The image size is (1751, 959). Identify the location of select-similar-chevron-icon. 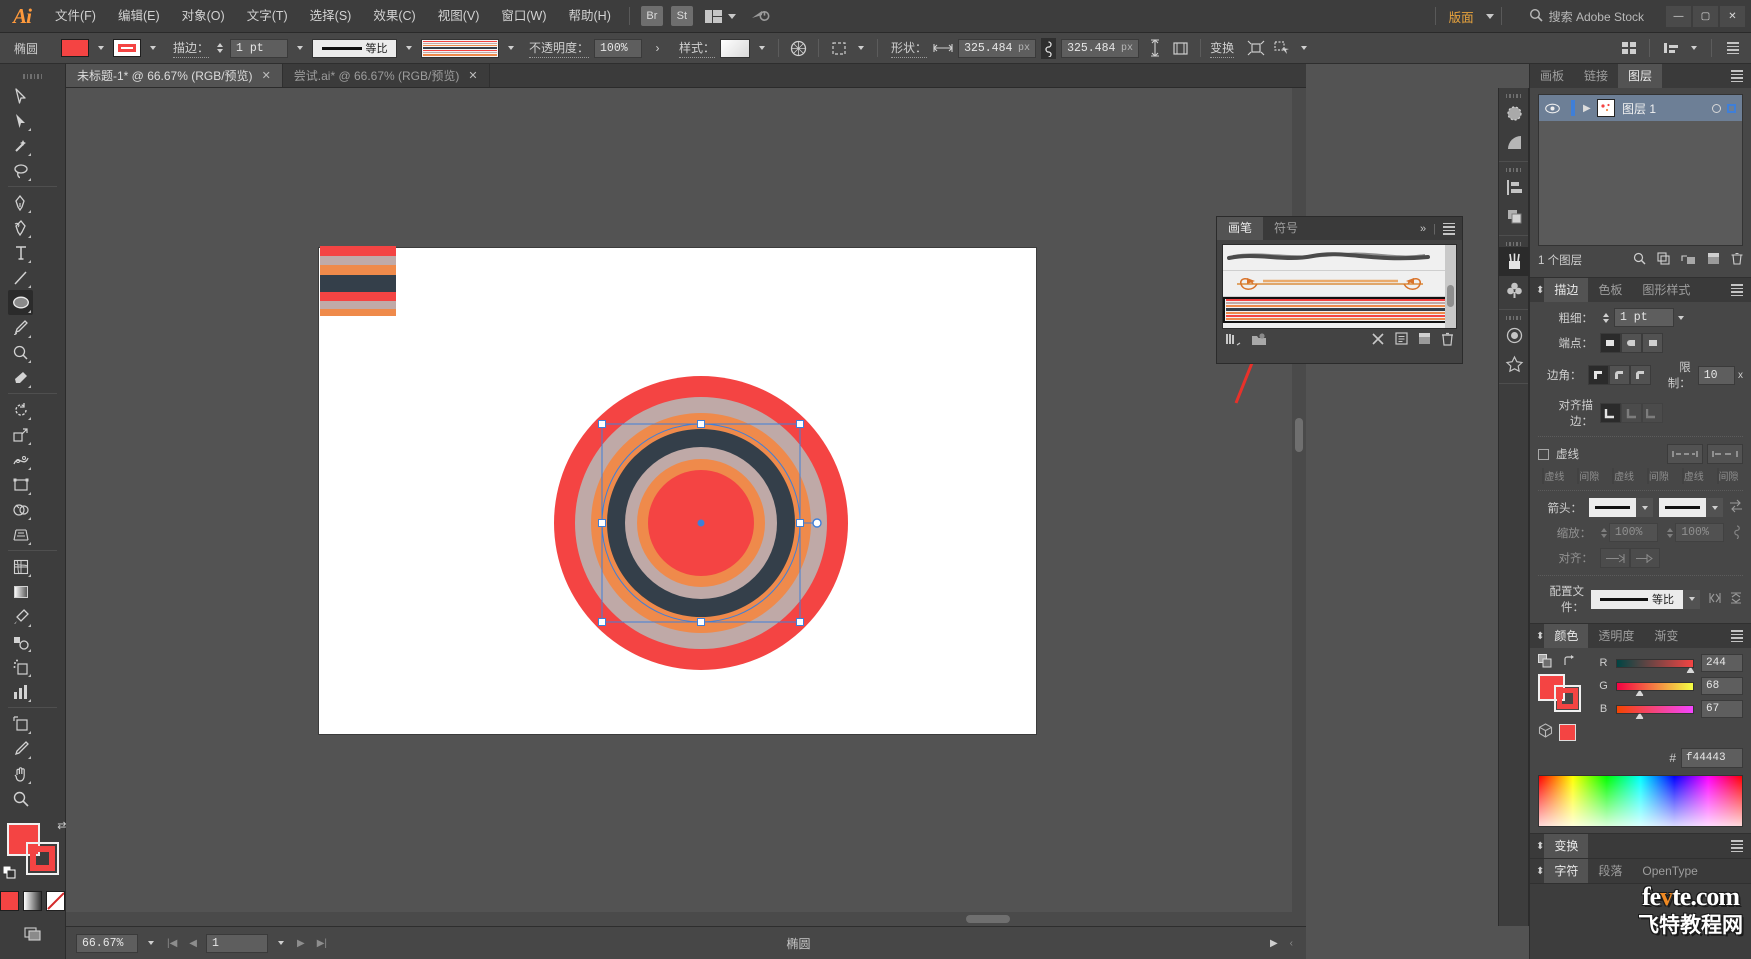
(861, 48).